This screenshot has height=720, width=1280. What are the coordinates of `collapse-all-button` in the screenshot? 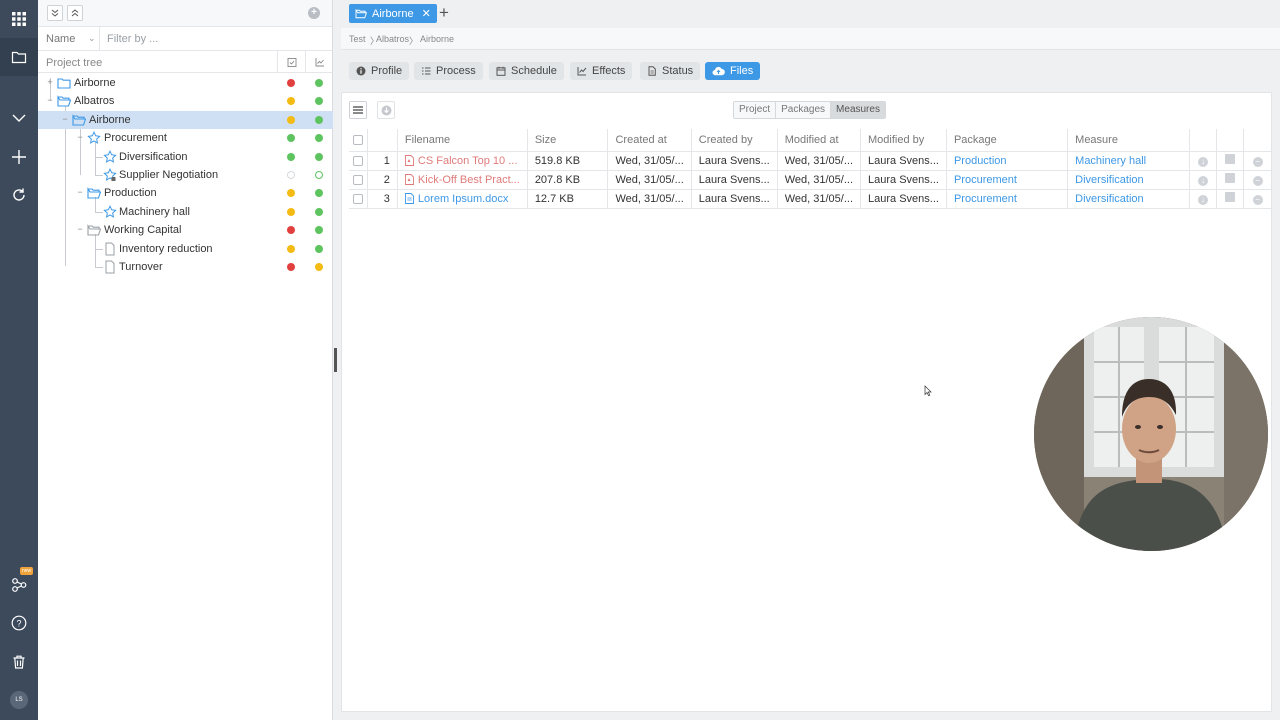 It's located at (75, 13).